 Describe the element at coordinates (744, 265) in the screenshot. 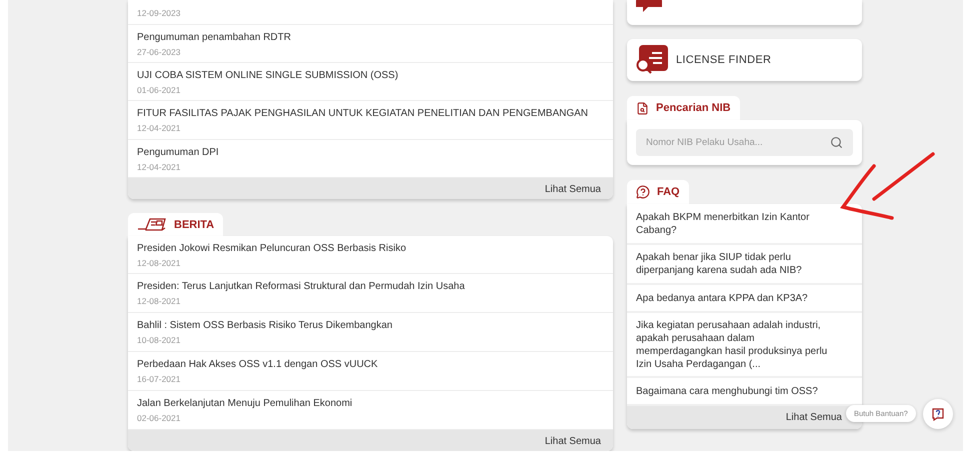

I see `faq-question: Apakah benar jika SIUP tidak perlu diperpanjang karena sudah ada NIB?` at that location.